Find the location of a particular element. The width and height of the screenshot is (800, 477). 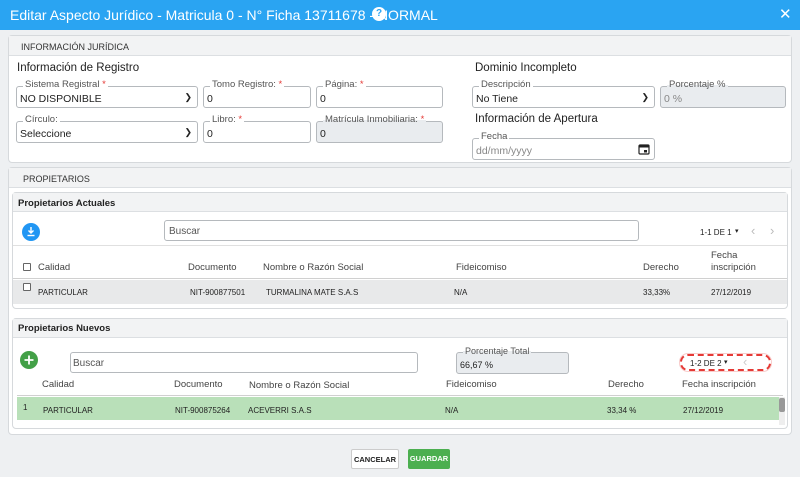

matricula-inmobiliaria-field: Matrícula Inmobiliaria: * 0 is located at coordinates (379, 128).